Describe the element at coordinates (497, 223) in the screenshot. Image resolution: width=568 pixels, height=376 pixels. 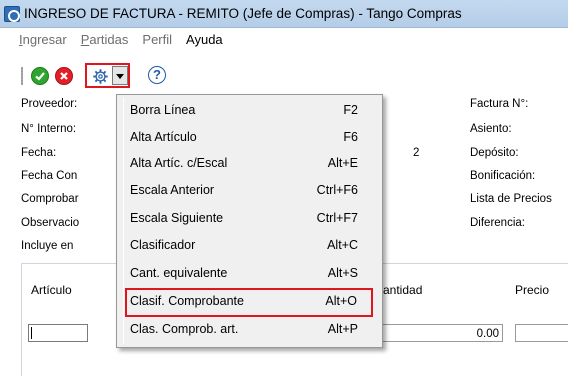
I see `label-diferencia: Diferencia:` at that location.